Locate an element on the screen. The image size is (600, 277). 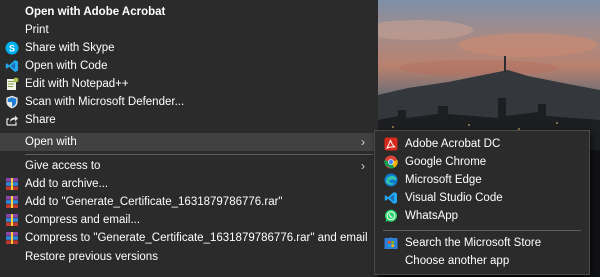
submenu-item-label: Google Chrome is located at coordinates (446, 162).